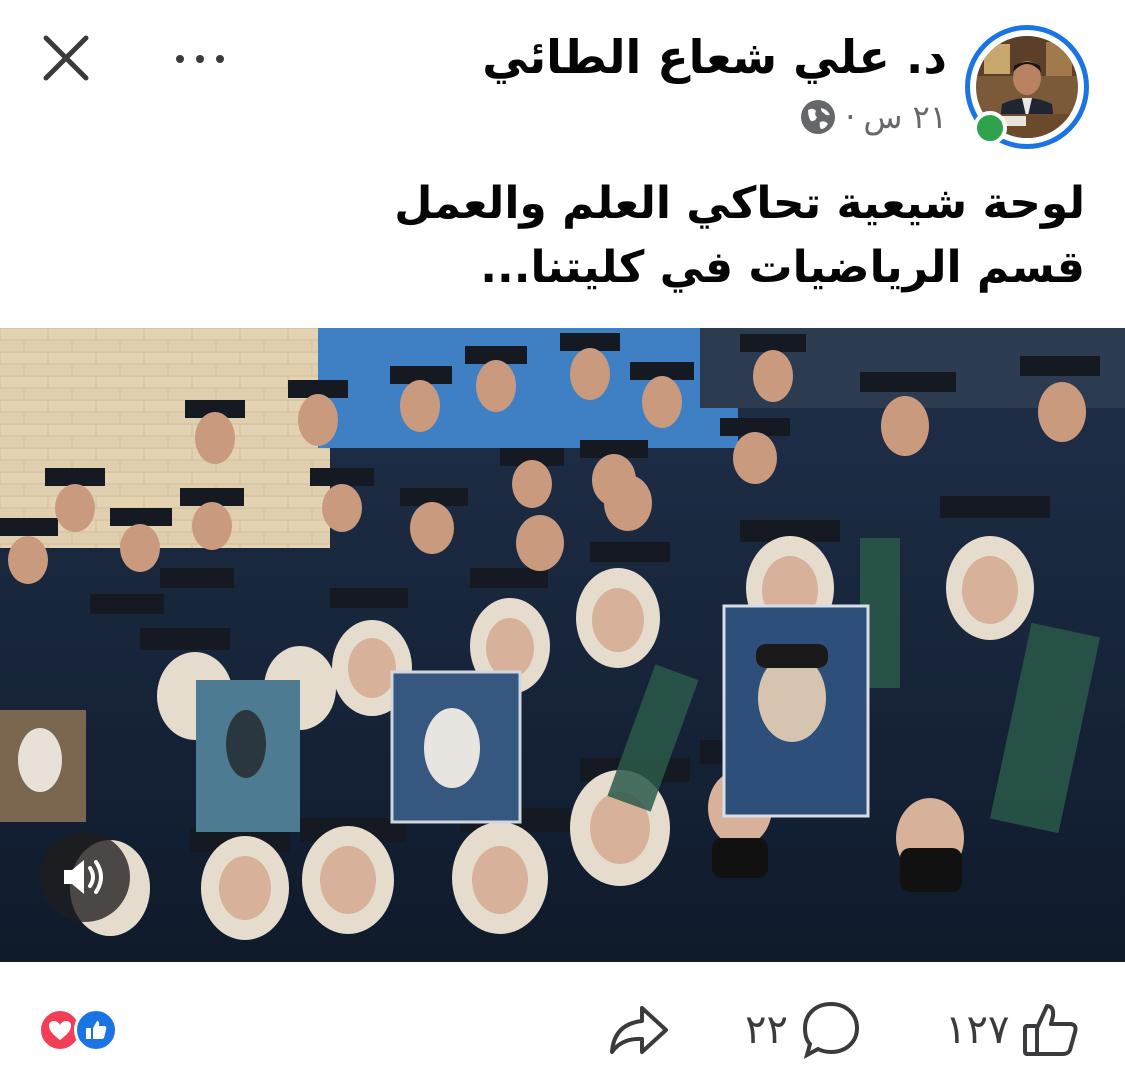 This screenshot has height=1084, width=1125. Describe the element at coordinates (905, 117) in the screenshot. I see `post-time: ٢١ س` at that location.